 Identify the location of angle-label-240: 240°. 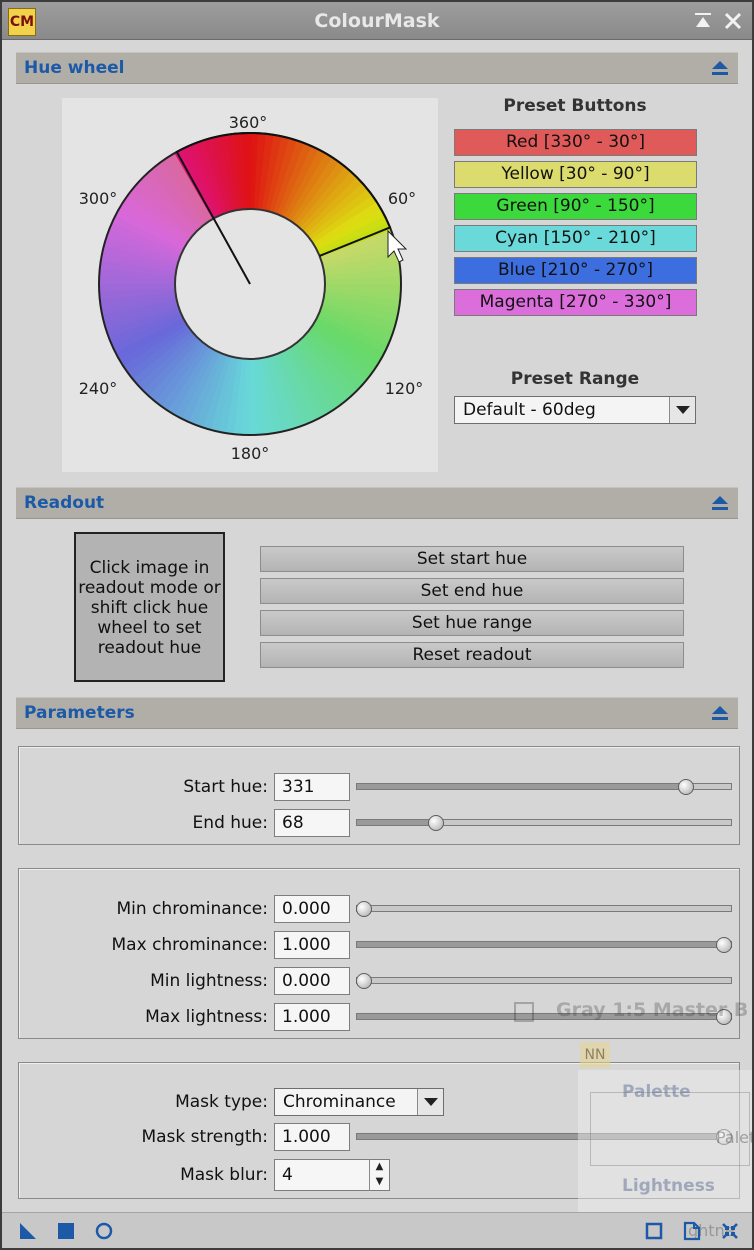
(98, 388).